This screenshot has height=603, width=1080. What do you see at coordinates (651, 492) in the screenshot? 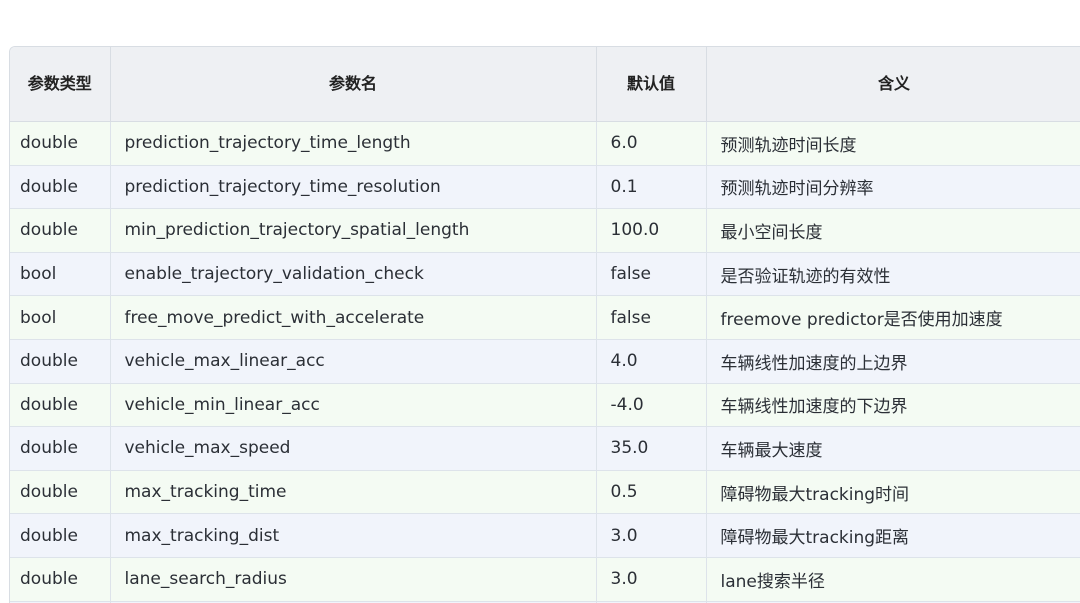
I see `cell-default: 0.5` at bounding box center [651, 492].